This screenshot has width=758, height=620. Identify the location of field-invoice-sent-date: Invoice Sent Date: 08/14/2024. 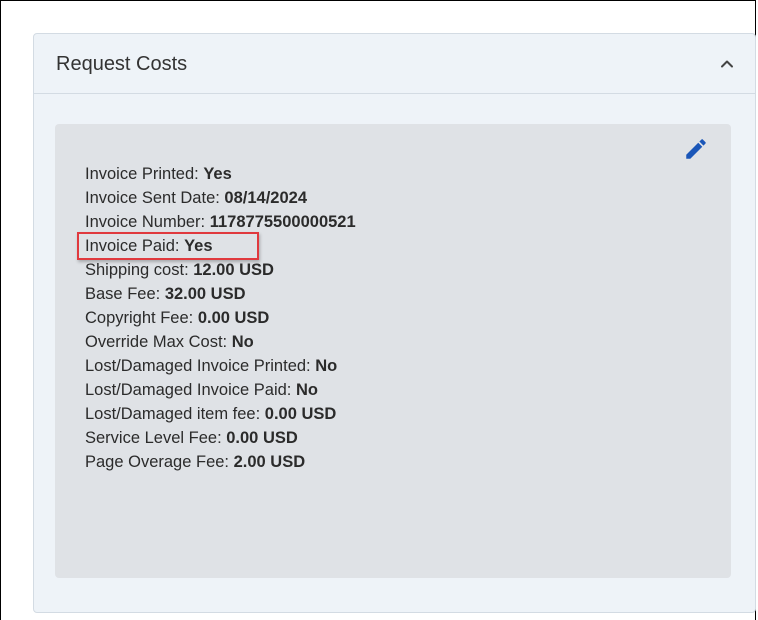
(220, 198).